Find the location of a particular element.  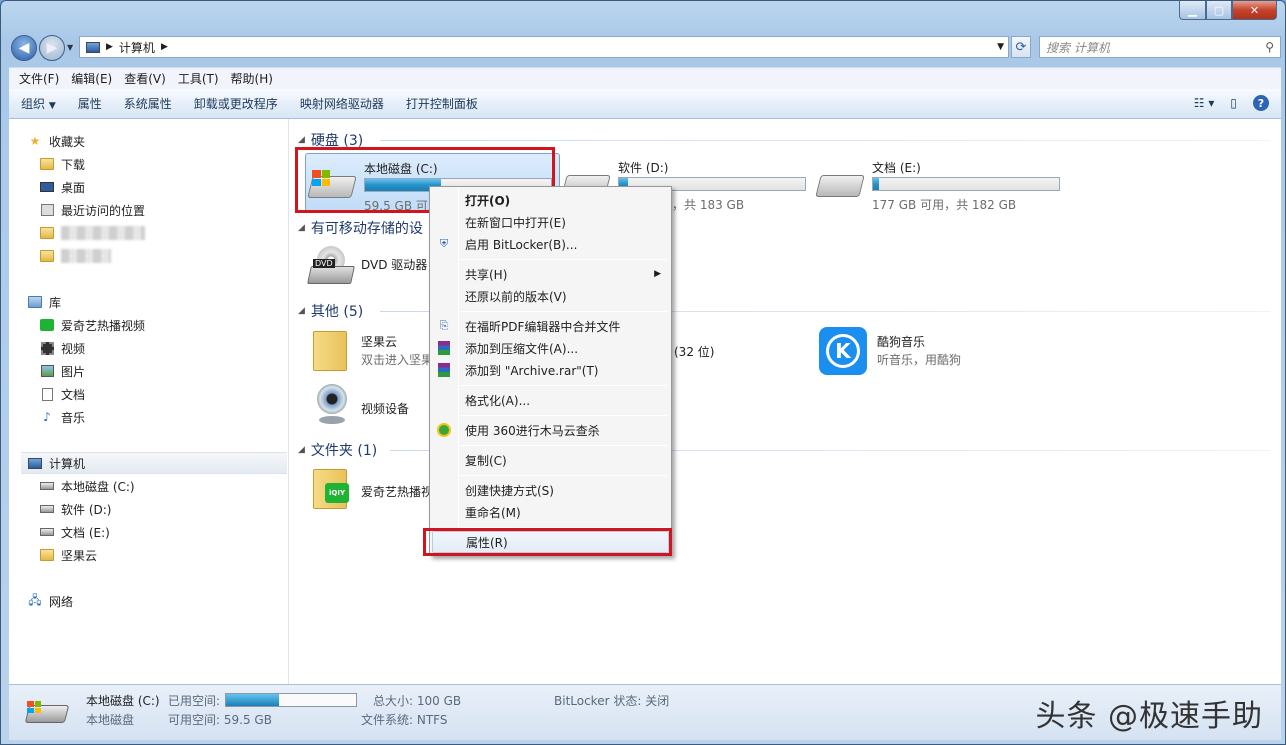

nav-drive-e: 文档 (E:) is located at coordinates (74, 532).